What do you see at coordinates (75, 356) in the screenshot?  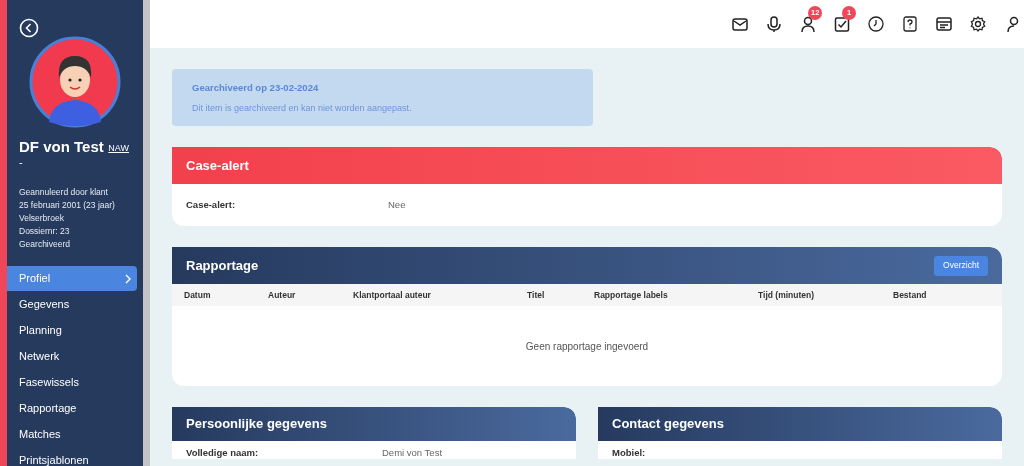 I see `sidebar-item: Netwerk` at bounding box center [75, 356].